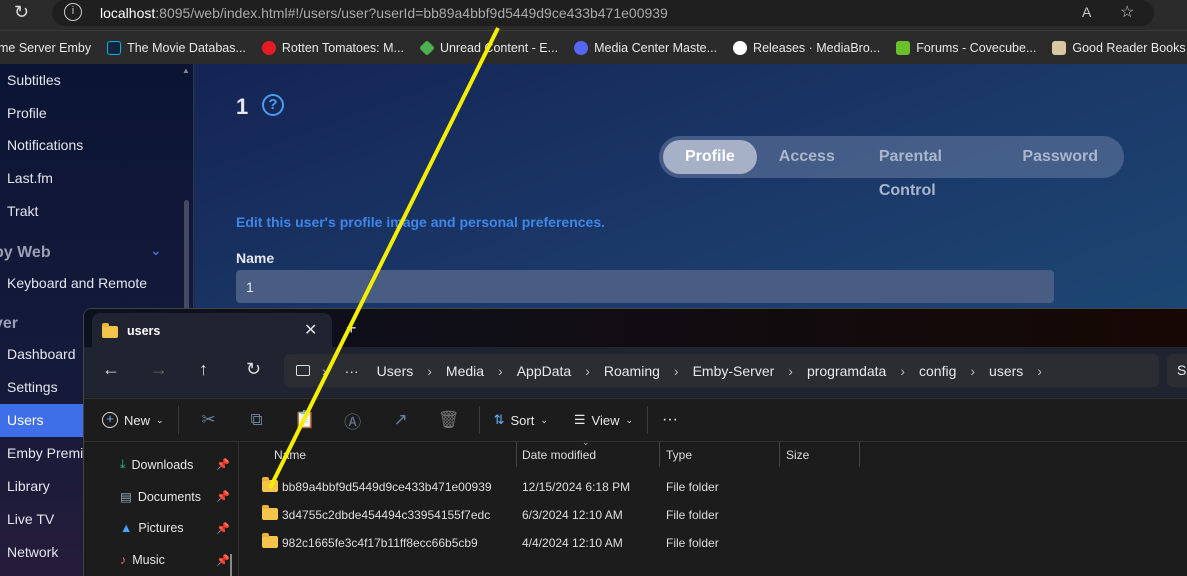 This screenshot has height=576, width=1187. Describe the element at coordinates (27, 113) in the screenshot. I see `sidebar-item-profile: Profile` at that location.